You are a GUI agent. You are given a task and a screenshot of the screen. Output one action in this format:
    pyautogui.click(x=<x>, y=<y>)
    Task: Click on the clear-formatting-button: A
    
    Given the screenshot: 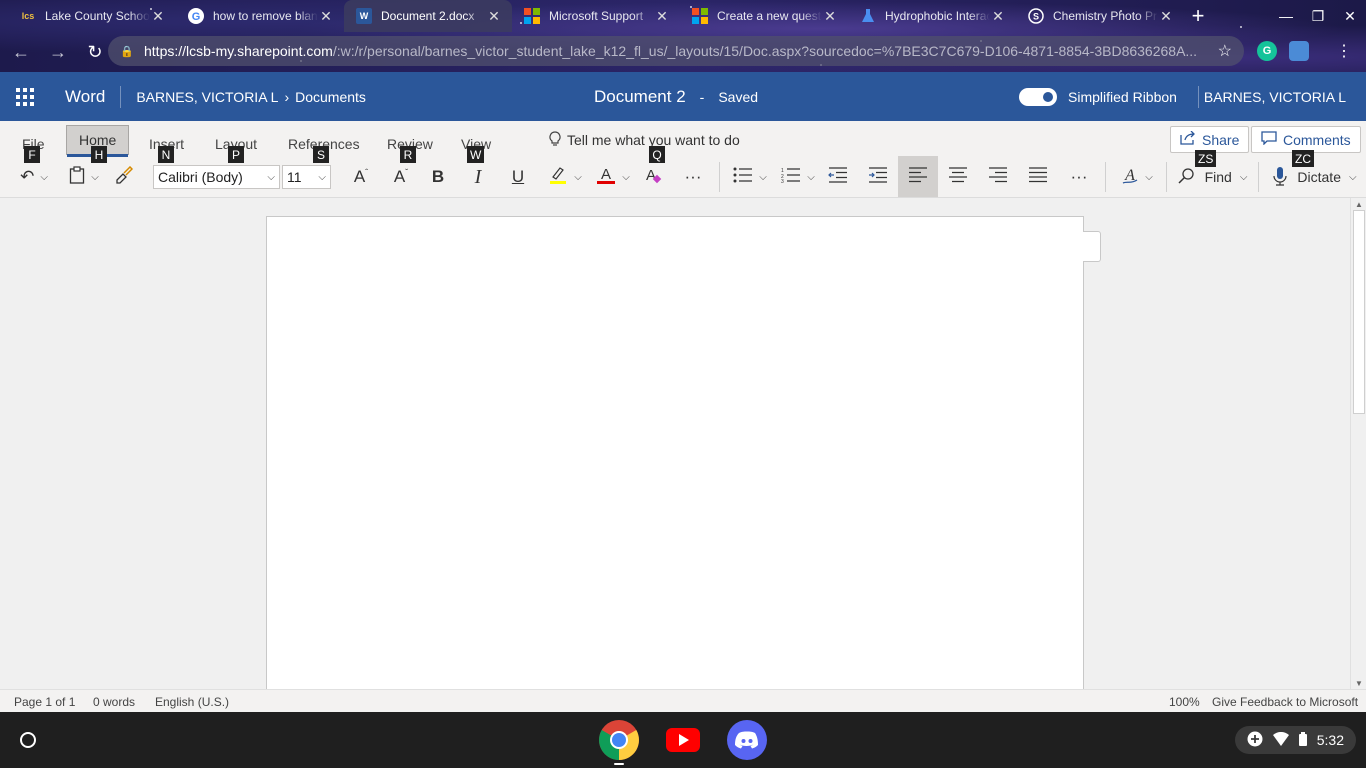 What is the action you would take?
    pyautogui.click(x=653, y=177)
    